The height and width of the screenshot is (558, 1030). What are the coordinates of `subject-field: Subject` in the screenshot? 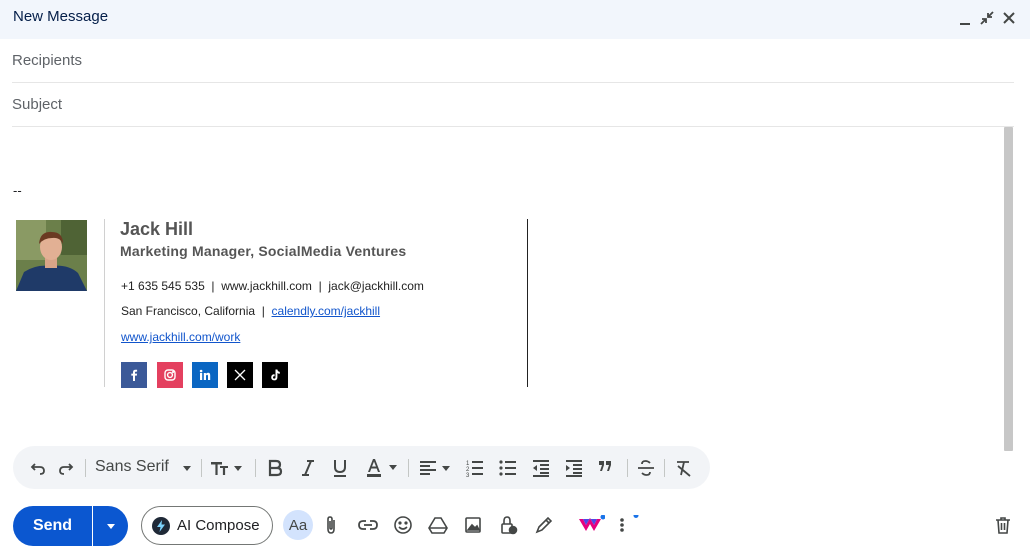 It's located at (513, 105).